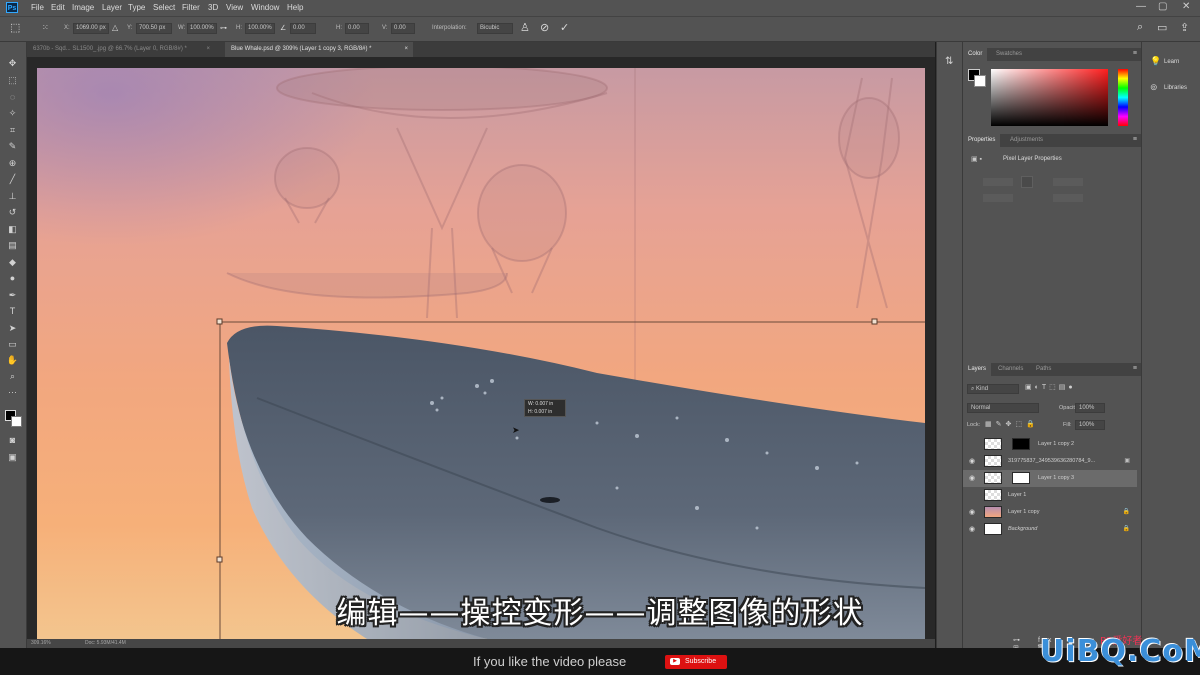 This screenshot has width=1200, height=675. Describe the element at coordinates (1050, 461) in the screenshot. I see `layer-row: ◉ 319775837_349539636280784_9... ▣` at that location.